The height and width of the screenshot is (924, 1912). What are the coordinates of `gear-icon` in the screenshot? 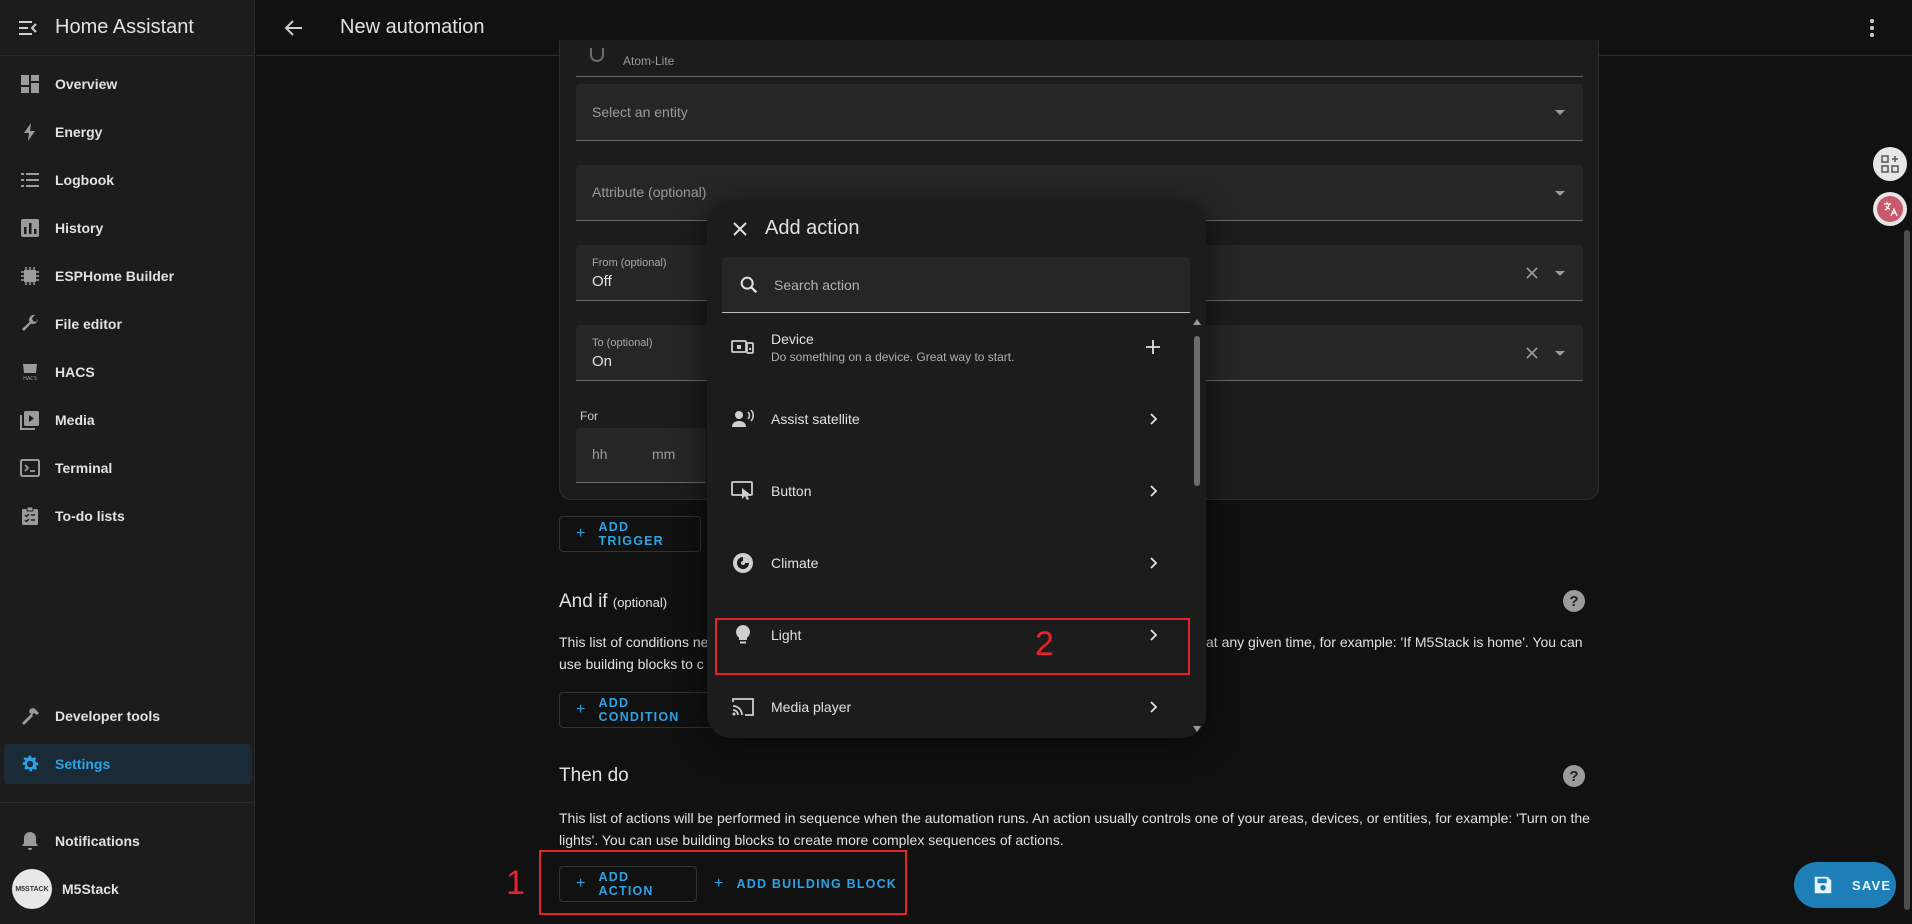 It's located at (30, 764).